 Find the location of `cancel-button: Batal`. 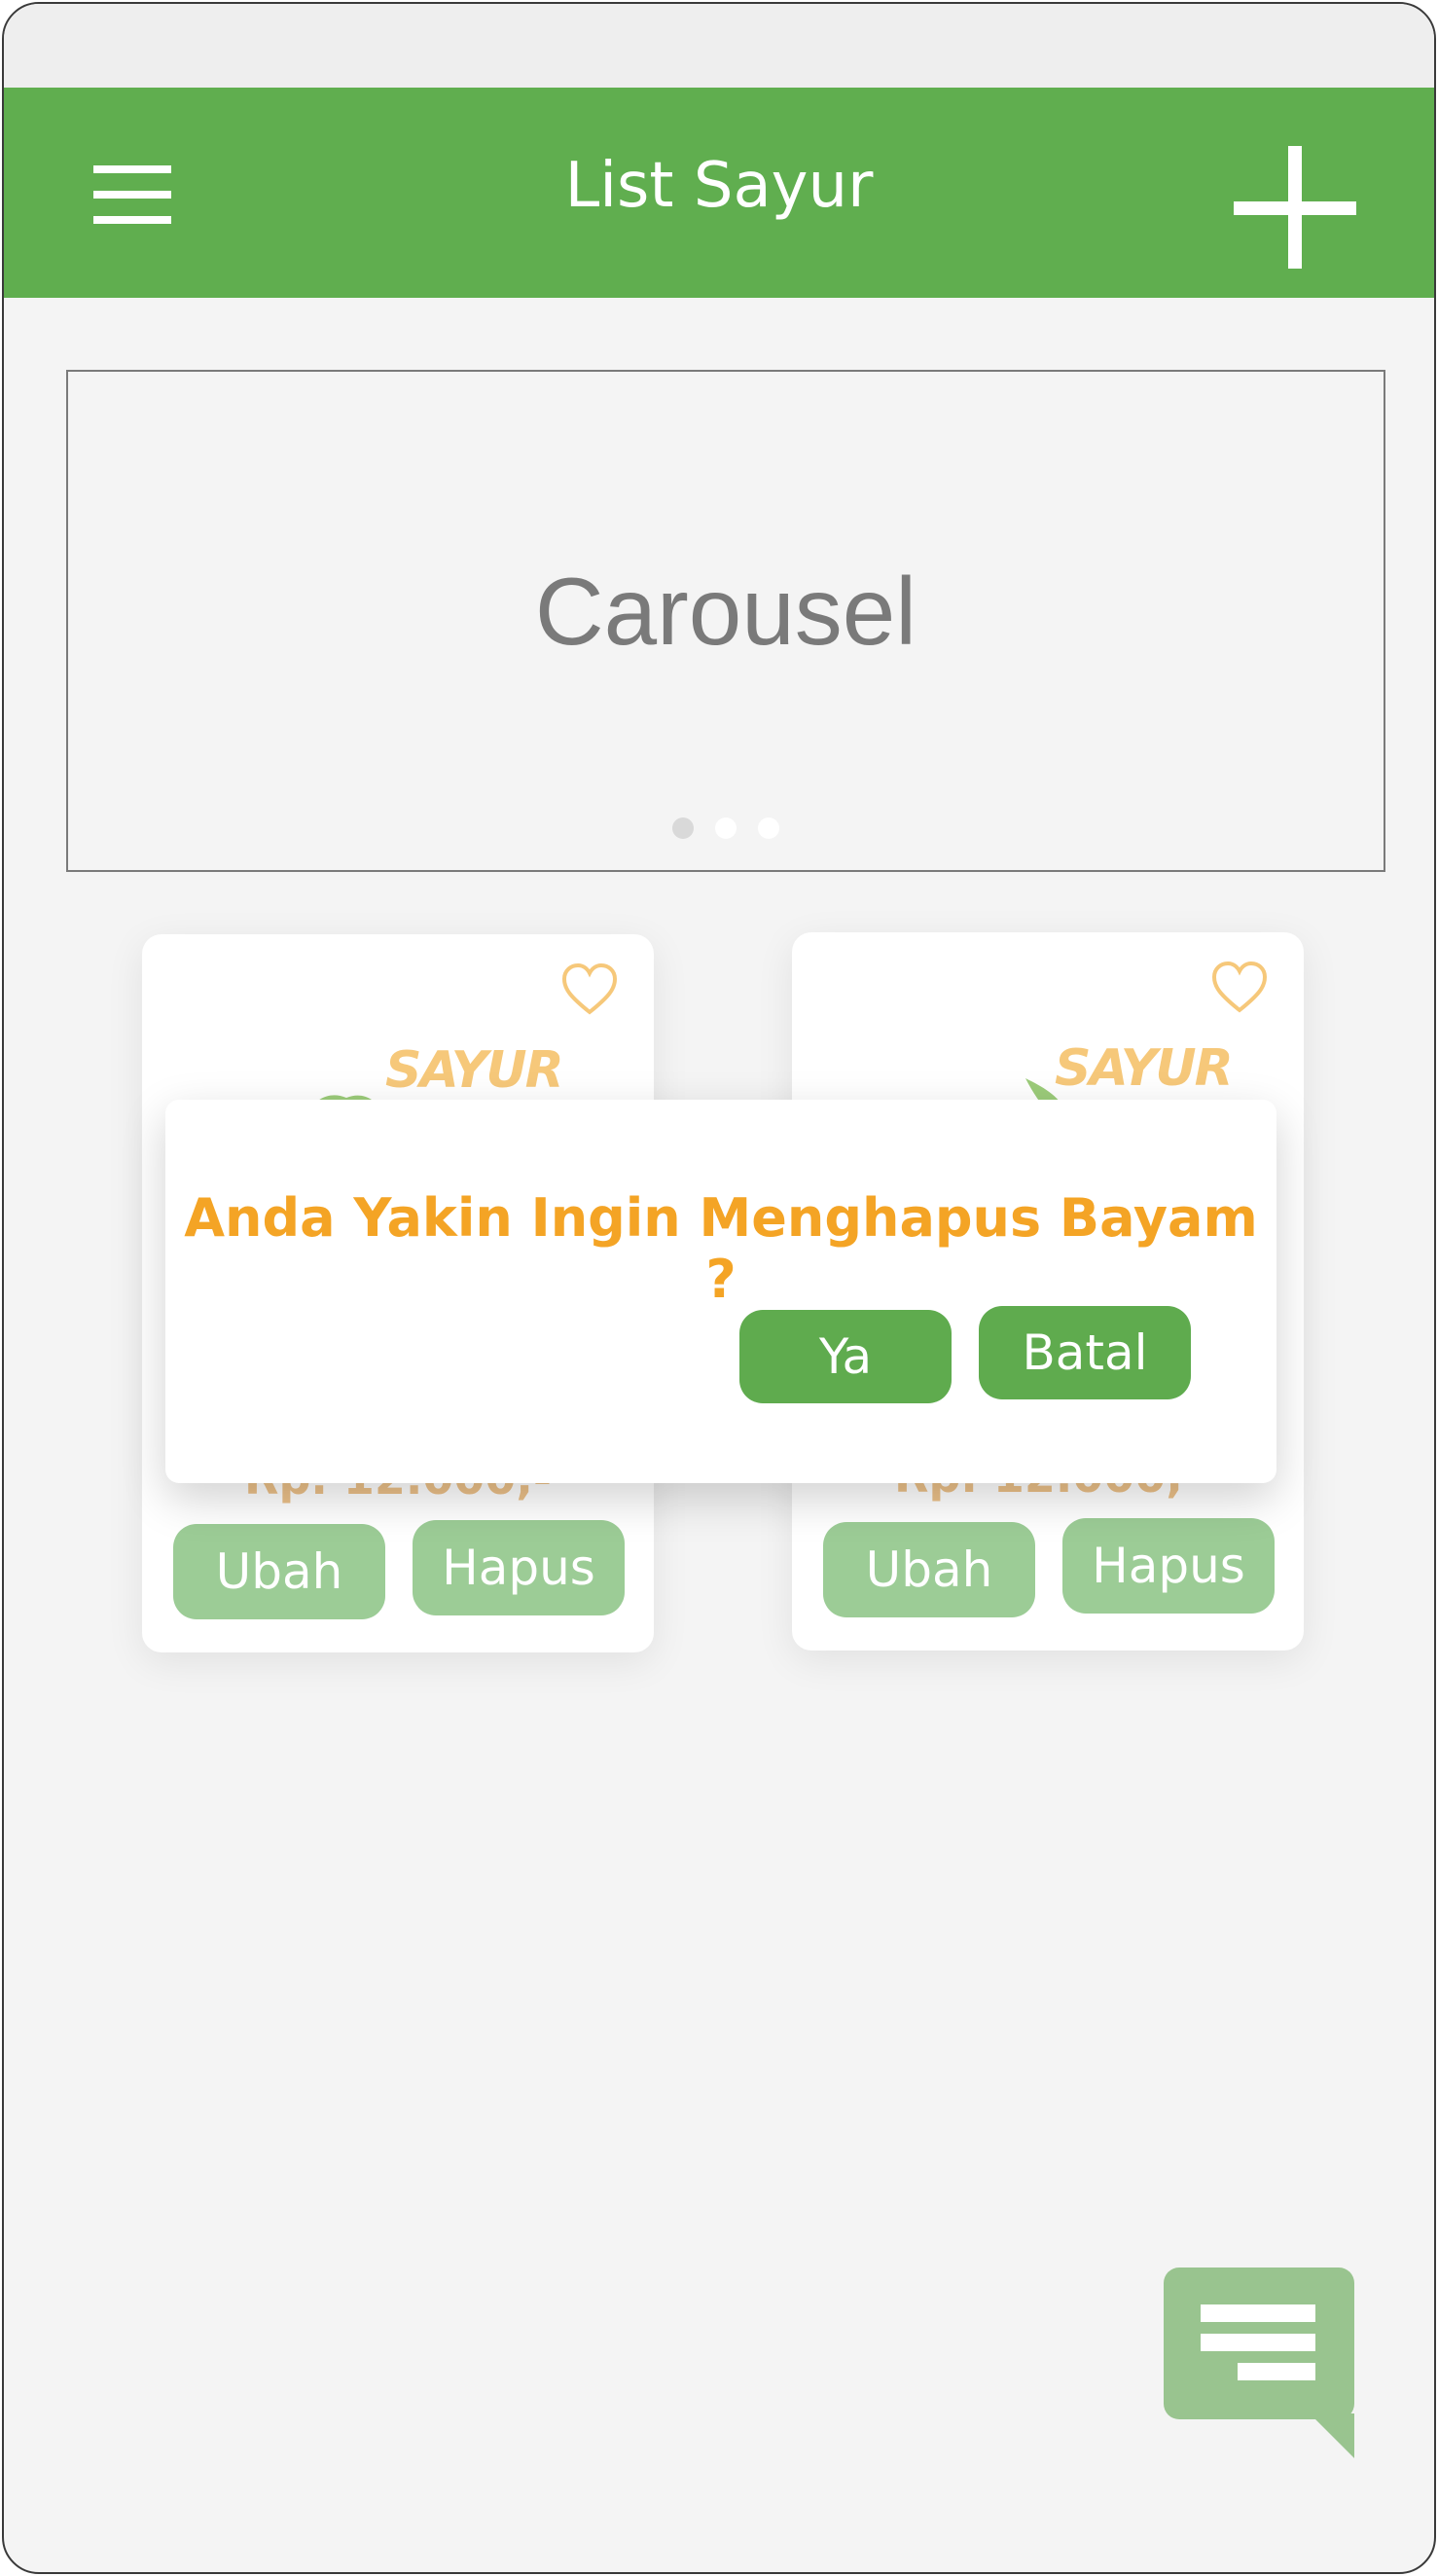

cancel-button: Batal is located at coordinates (1085, 1352).